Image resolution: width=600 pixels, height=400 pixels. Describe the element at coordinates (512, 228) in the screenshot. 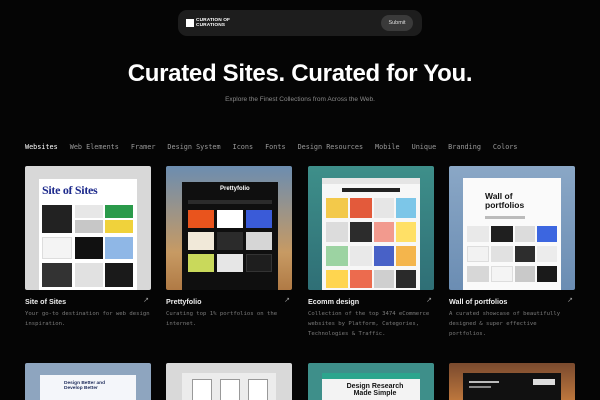

I see `site-thumbnail: Wall of portfolios` at that location.